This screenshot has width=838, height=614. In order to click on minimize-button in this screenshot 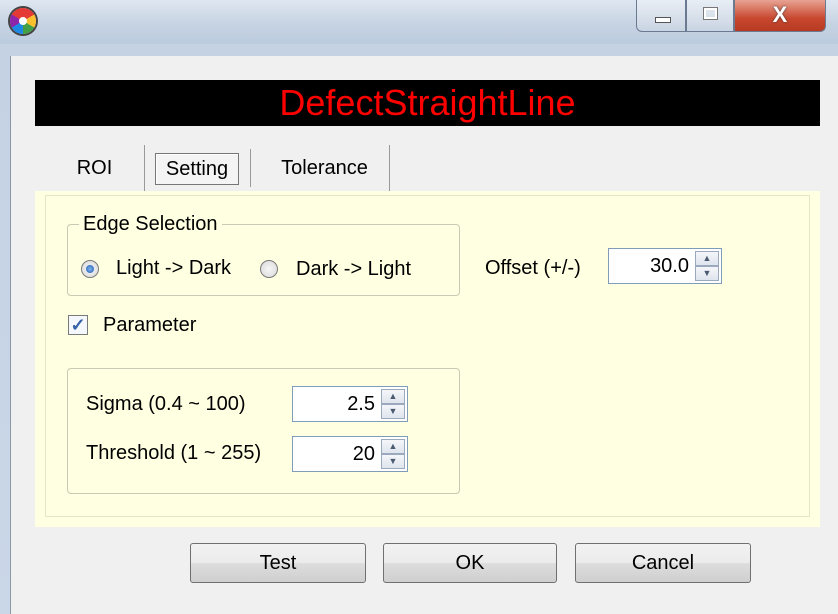, I will do `click(661, 16)`.